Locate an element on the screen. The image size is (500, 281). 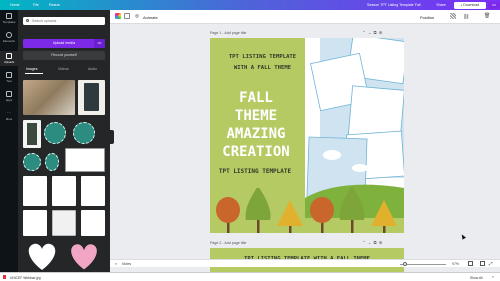
zoom-slider-thumb is located at coordinates (405, 263).